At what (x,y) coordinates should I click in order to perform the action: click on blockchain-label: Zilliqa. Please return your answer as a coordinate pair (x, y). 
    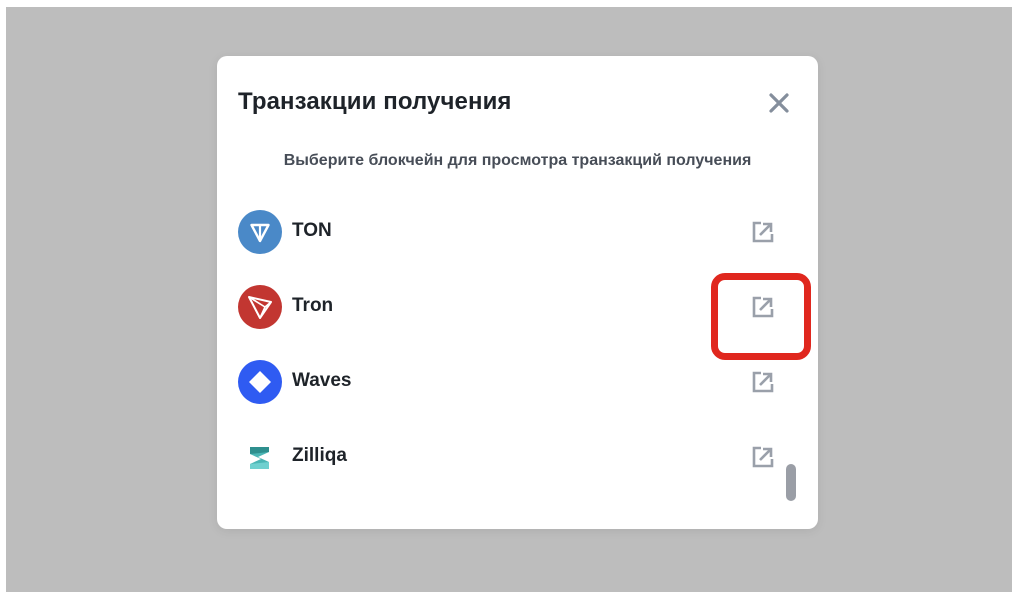
    Looking at the image, I should click on (319, 455).